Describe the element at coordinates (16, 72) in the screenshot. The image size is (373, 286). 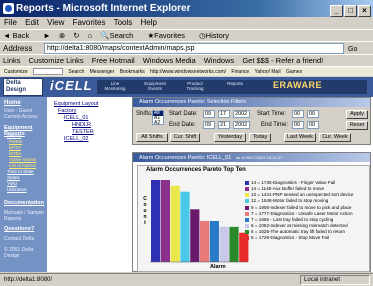
I see `ytb-customize: Customize` at that location.